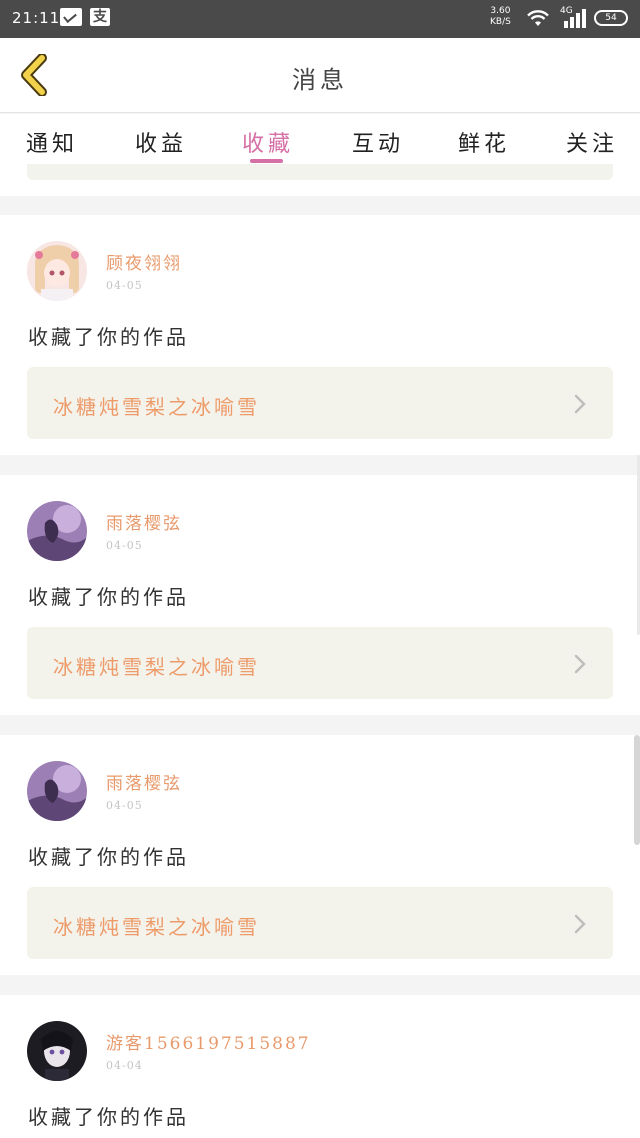 The height and width of the screenshot is (1138, 640). What do you see at coordinates (378, 142) in the screenshot?
I see `tab-interactions: 互动` at bounding box center [378, 142].